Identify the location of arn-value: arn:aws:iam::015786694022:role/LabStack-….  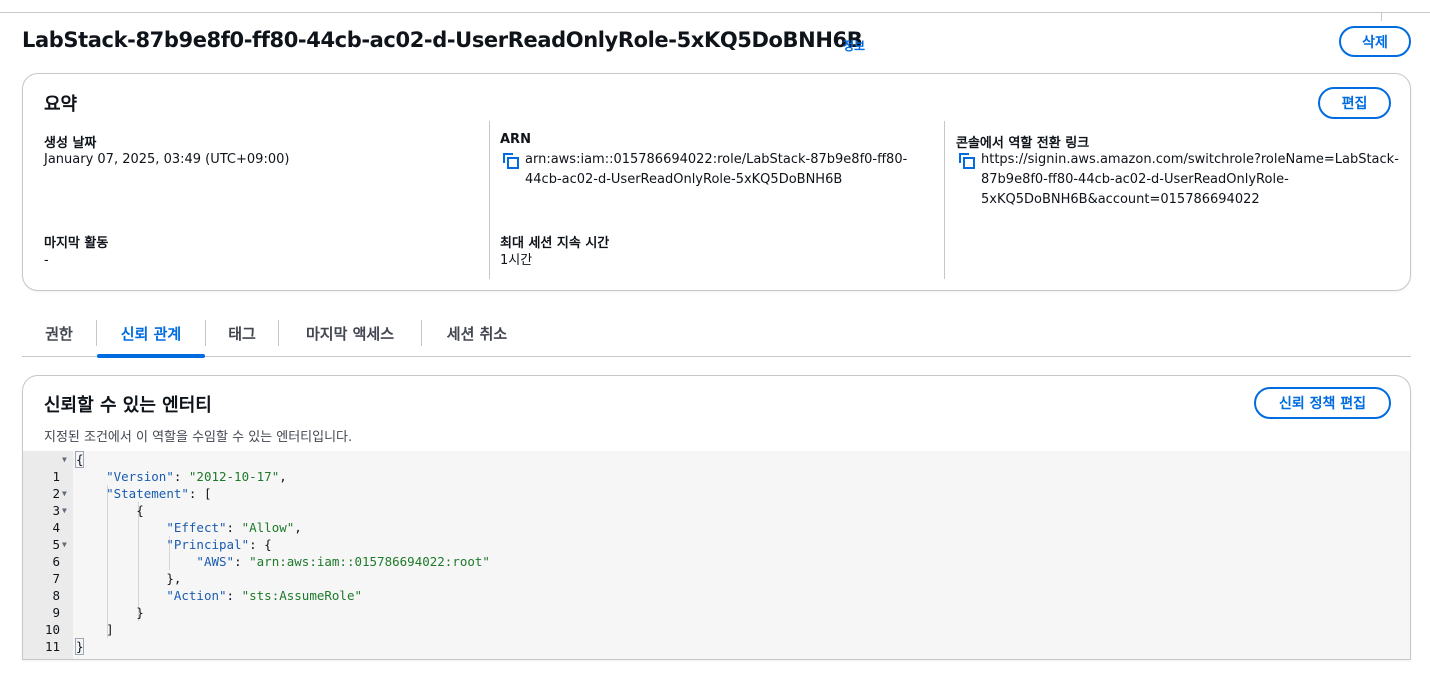
(725, 170).